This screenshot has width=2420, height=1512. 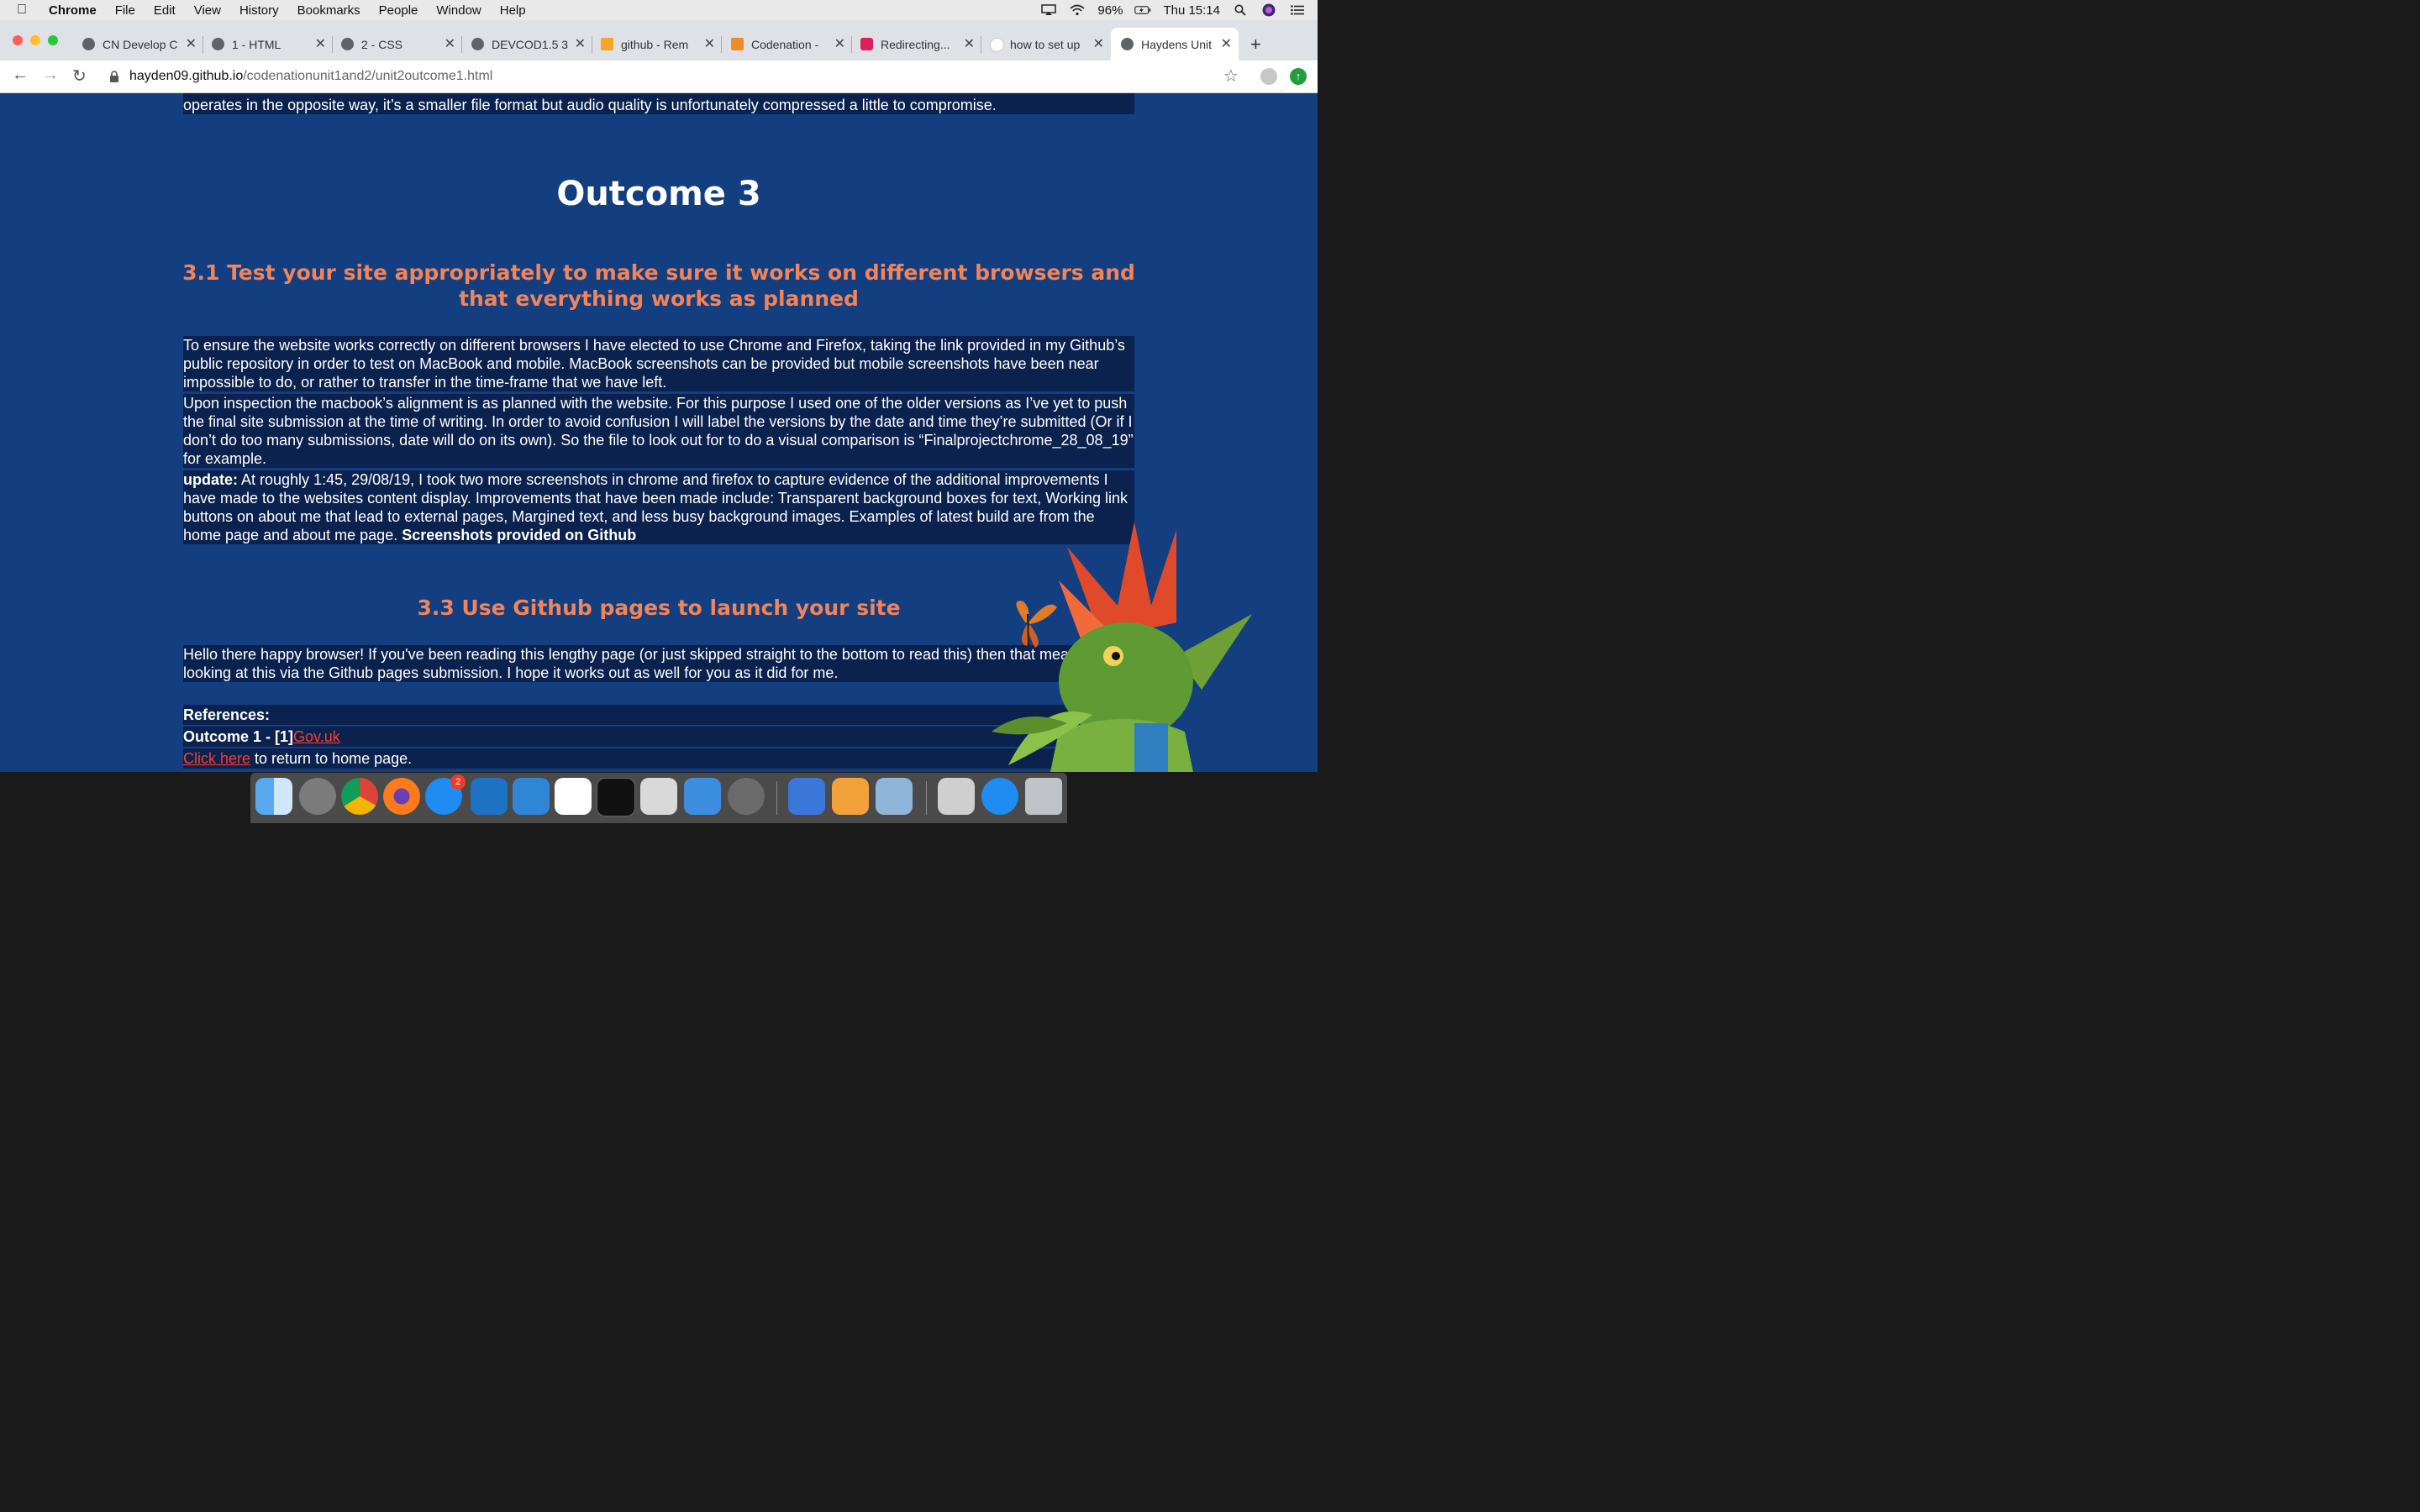 What do you see at coordinates (259, 10) in the screenshot?
I see `menu-history: History` at bounding box center [259, 10].